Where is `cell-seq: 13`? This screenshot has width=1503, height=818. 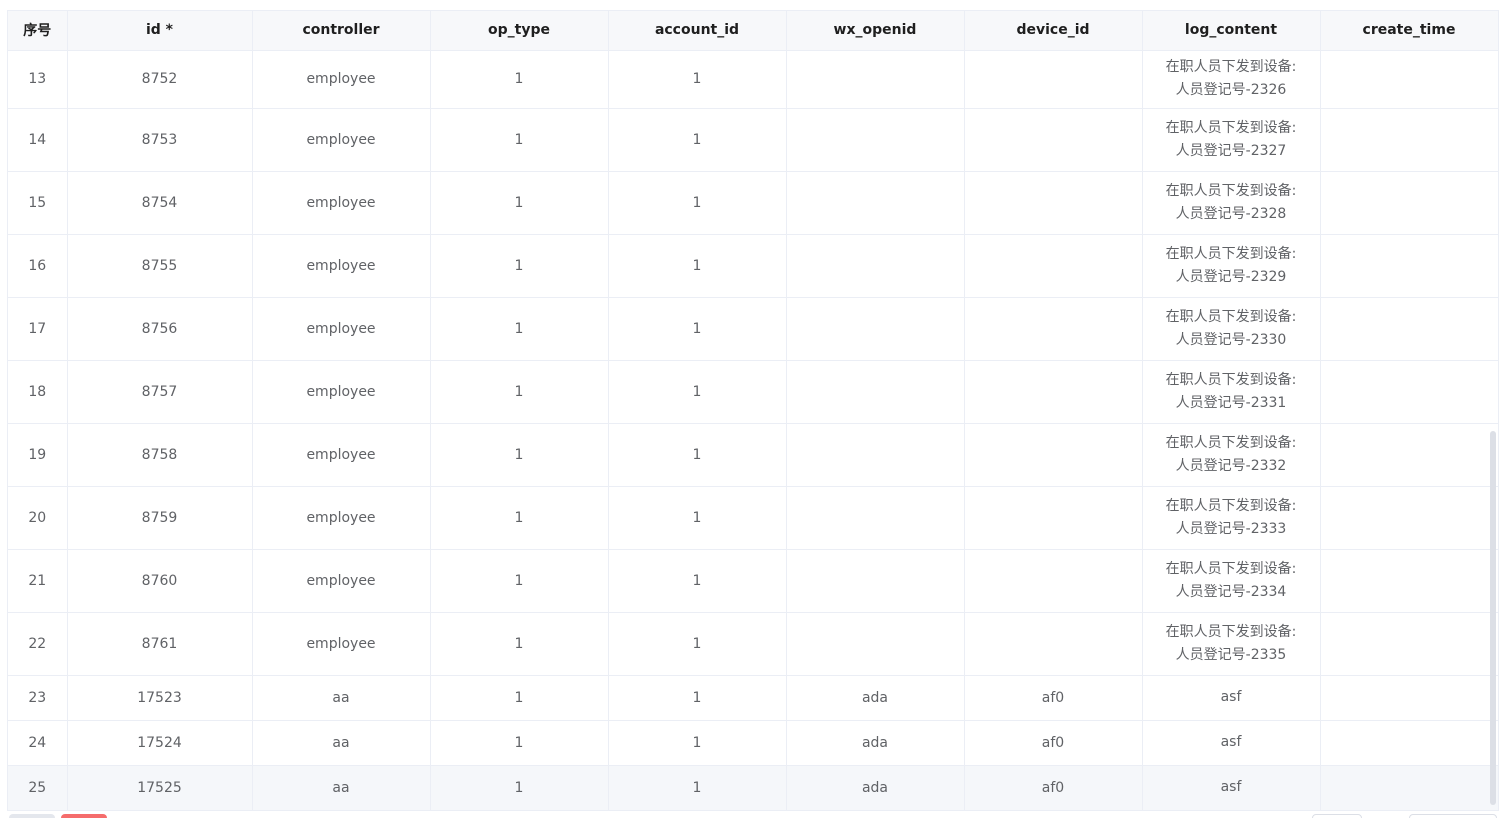
cell-seq: 13 is located at coordinates (38, 79).